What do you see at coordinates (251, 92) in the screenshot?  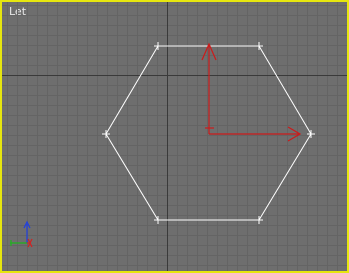 I see `move-gizmo` at bounding box center [251, 92].